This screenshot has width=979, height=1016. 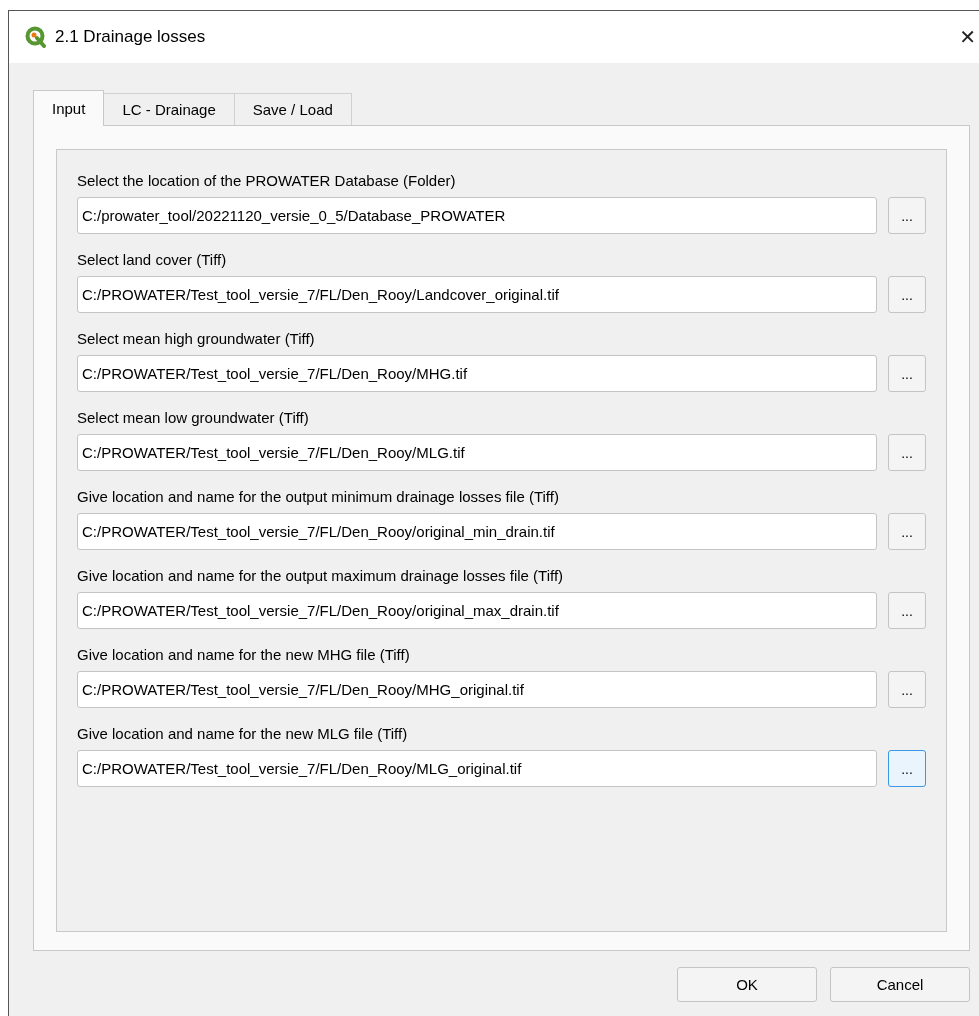 What do you see at coordinates (196, 339) in the screenshot?
I see `field-label: Select mean high groundwater (Tiff)` at bounding box center [196, 339].